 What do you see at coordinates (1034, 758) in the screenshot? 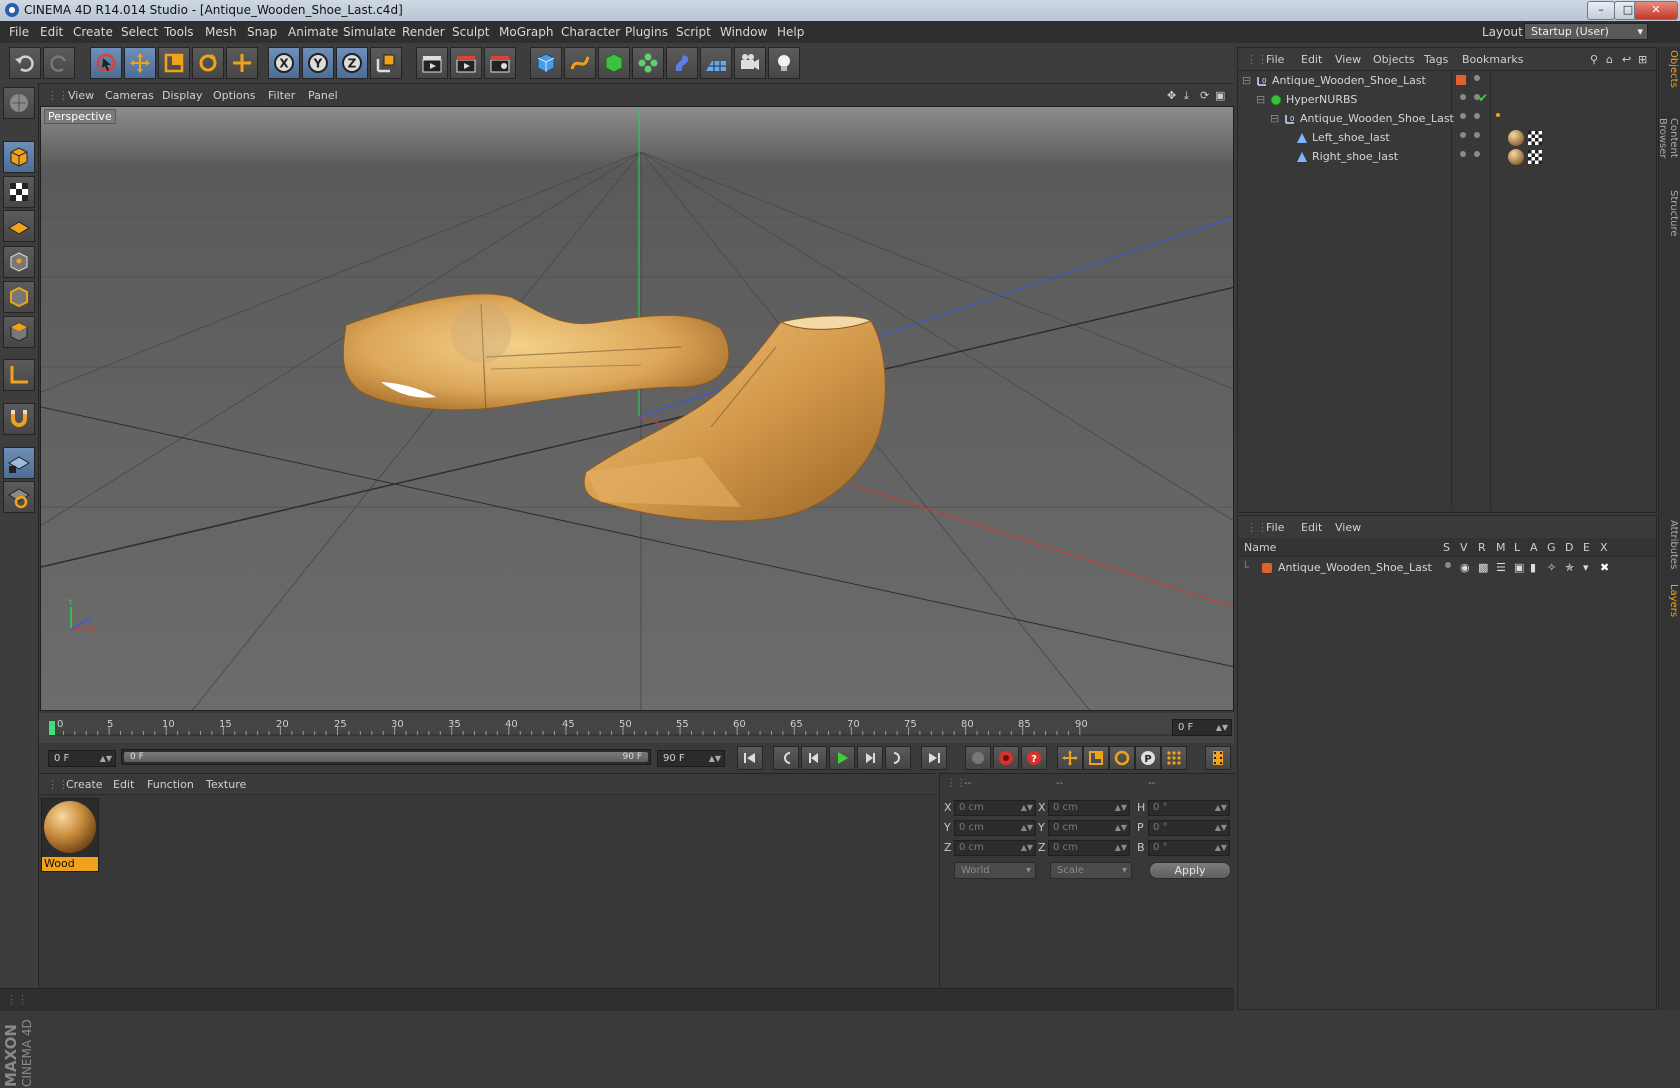
I see `keyframe-selection-button: ?` at bounding box center [1034, 758].